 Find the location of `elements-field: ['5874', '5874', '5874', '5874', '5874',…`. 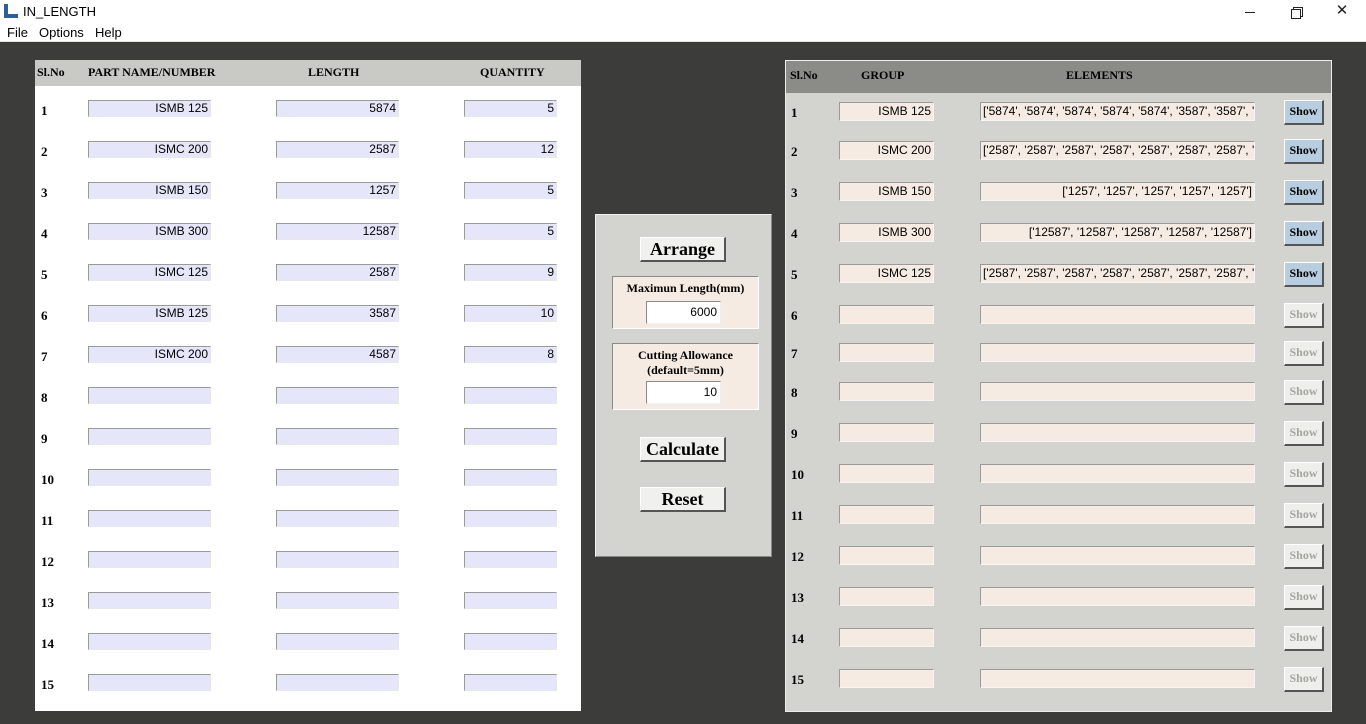

elements-field: ['5874', '5874', '5874', '5874', '5874',… is located at coordinates (1117, 111).